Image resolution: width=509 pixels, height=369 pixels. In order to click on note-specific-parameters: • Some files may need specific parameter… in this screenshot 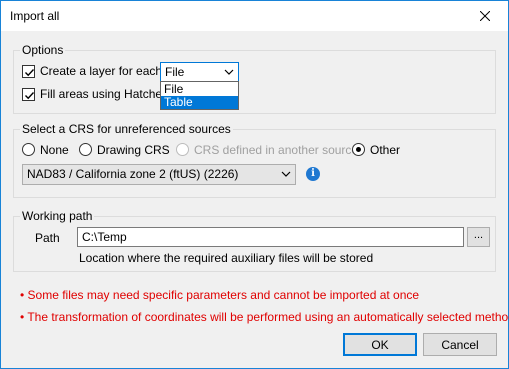, I will do `click(220, 295)`.